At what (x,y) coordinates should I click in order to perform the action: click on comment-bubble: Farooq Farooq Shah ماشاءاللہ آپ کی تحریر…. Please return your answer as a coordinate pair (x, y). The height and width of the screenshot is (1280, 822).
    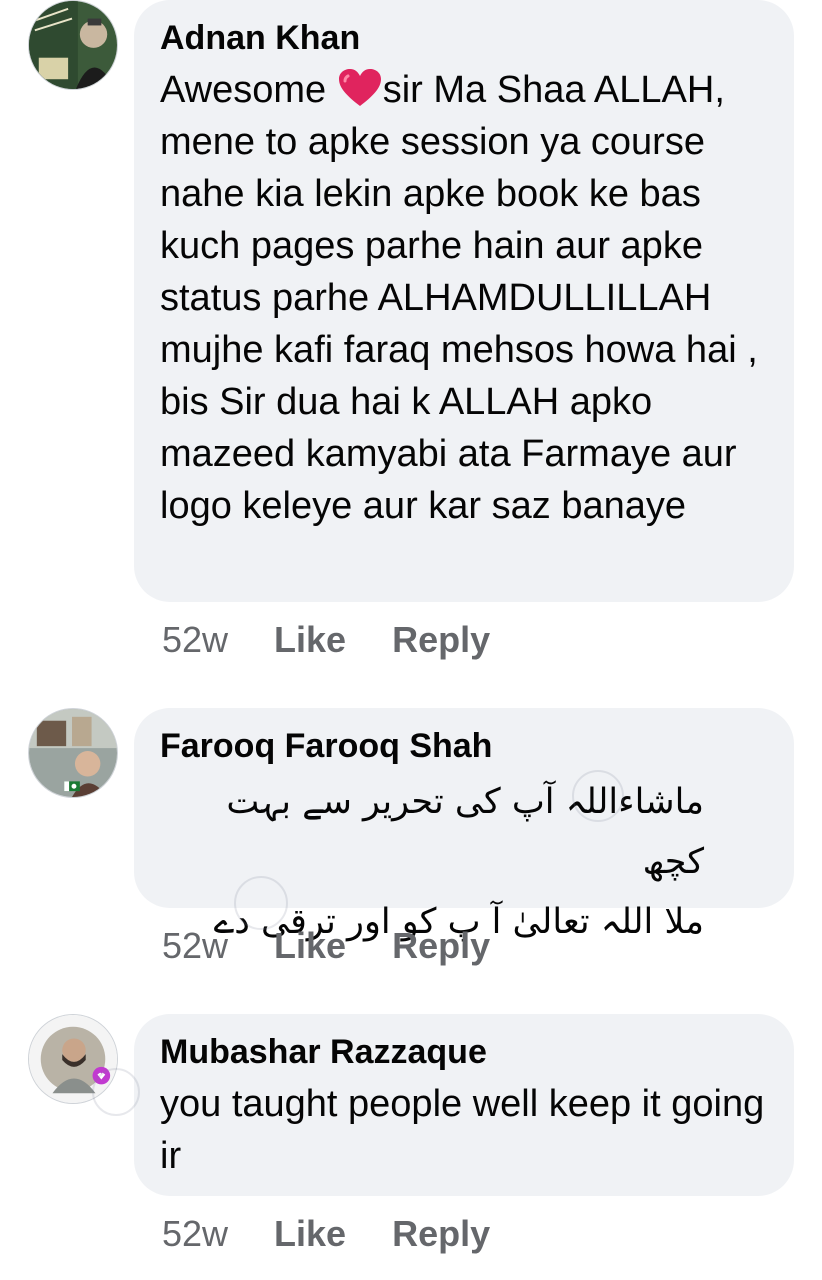
    Looking at the image, I should click on (464, 825).